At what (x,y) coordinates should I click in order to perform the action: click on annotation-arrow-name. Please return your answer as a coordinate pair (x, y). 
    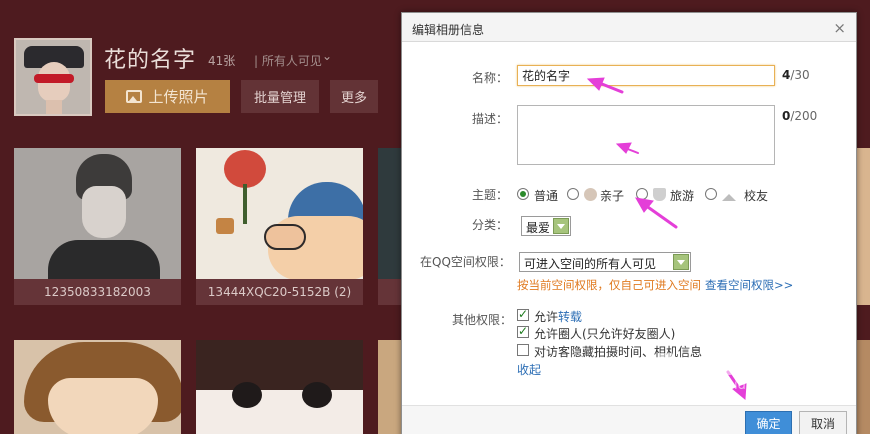
    Looking at the image, I should click on (605, 85).